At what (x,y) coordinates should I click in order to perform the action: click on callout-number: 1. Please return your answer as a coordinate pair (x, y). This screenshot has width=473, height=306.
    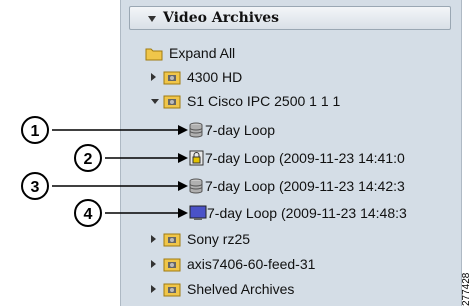
    Looking at the image, I should click on (35, 131).